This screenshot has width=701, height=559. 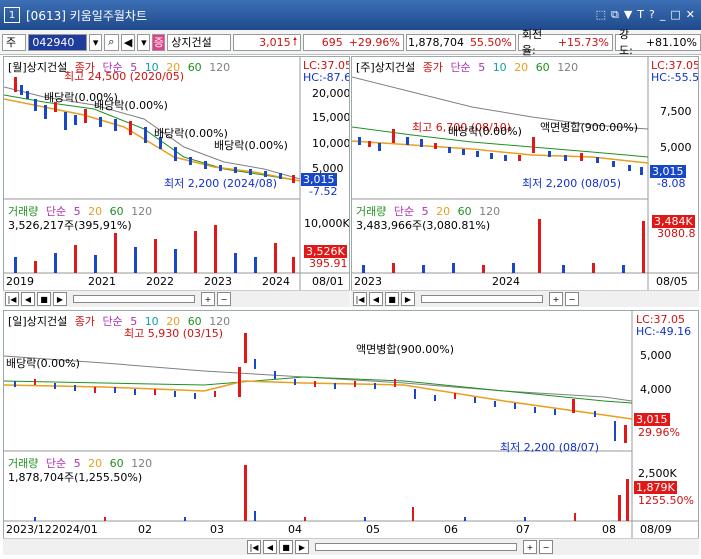 I want to click on help-icon: ?, so click(x=652, y=15).